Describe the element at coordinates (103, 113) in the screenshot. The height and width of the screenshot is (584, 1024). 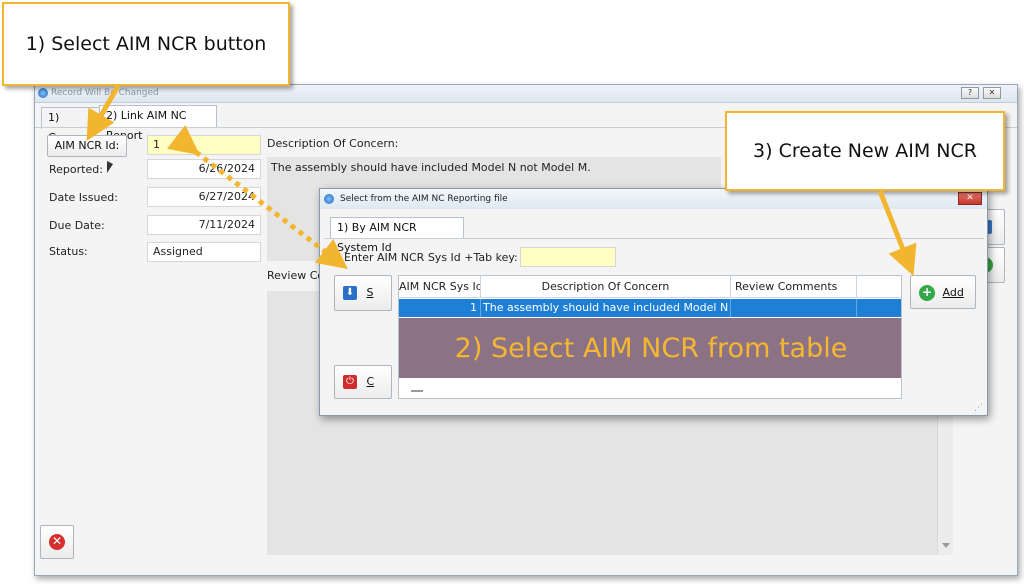
I see `step1-arrow` at that location.